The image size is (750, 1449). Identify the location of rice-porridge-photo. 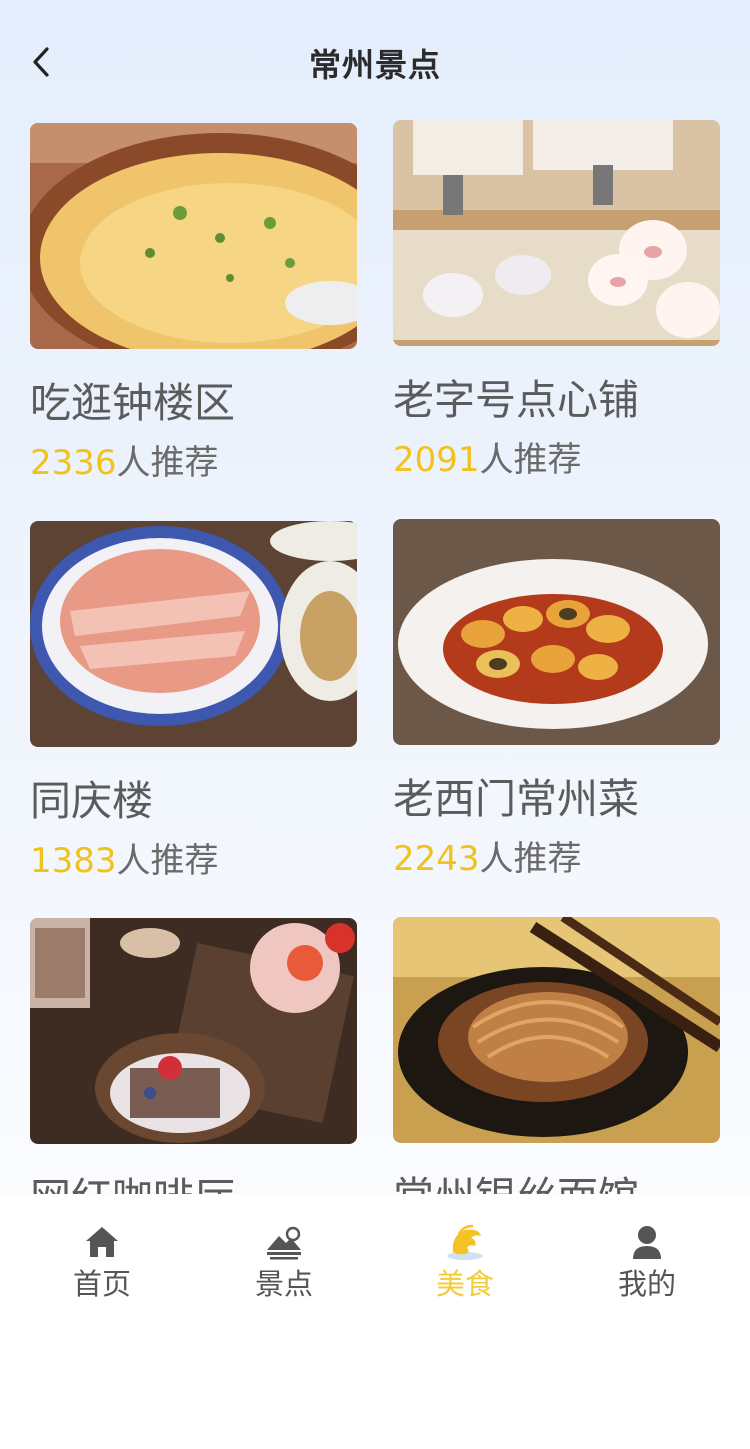
(193, 236).